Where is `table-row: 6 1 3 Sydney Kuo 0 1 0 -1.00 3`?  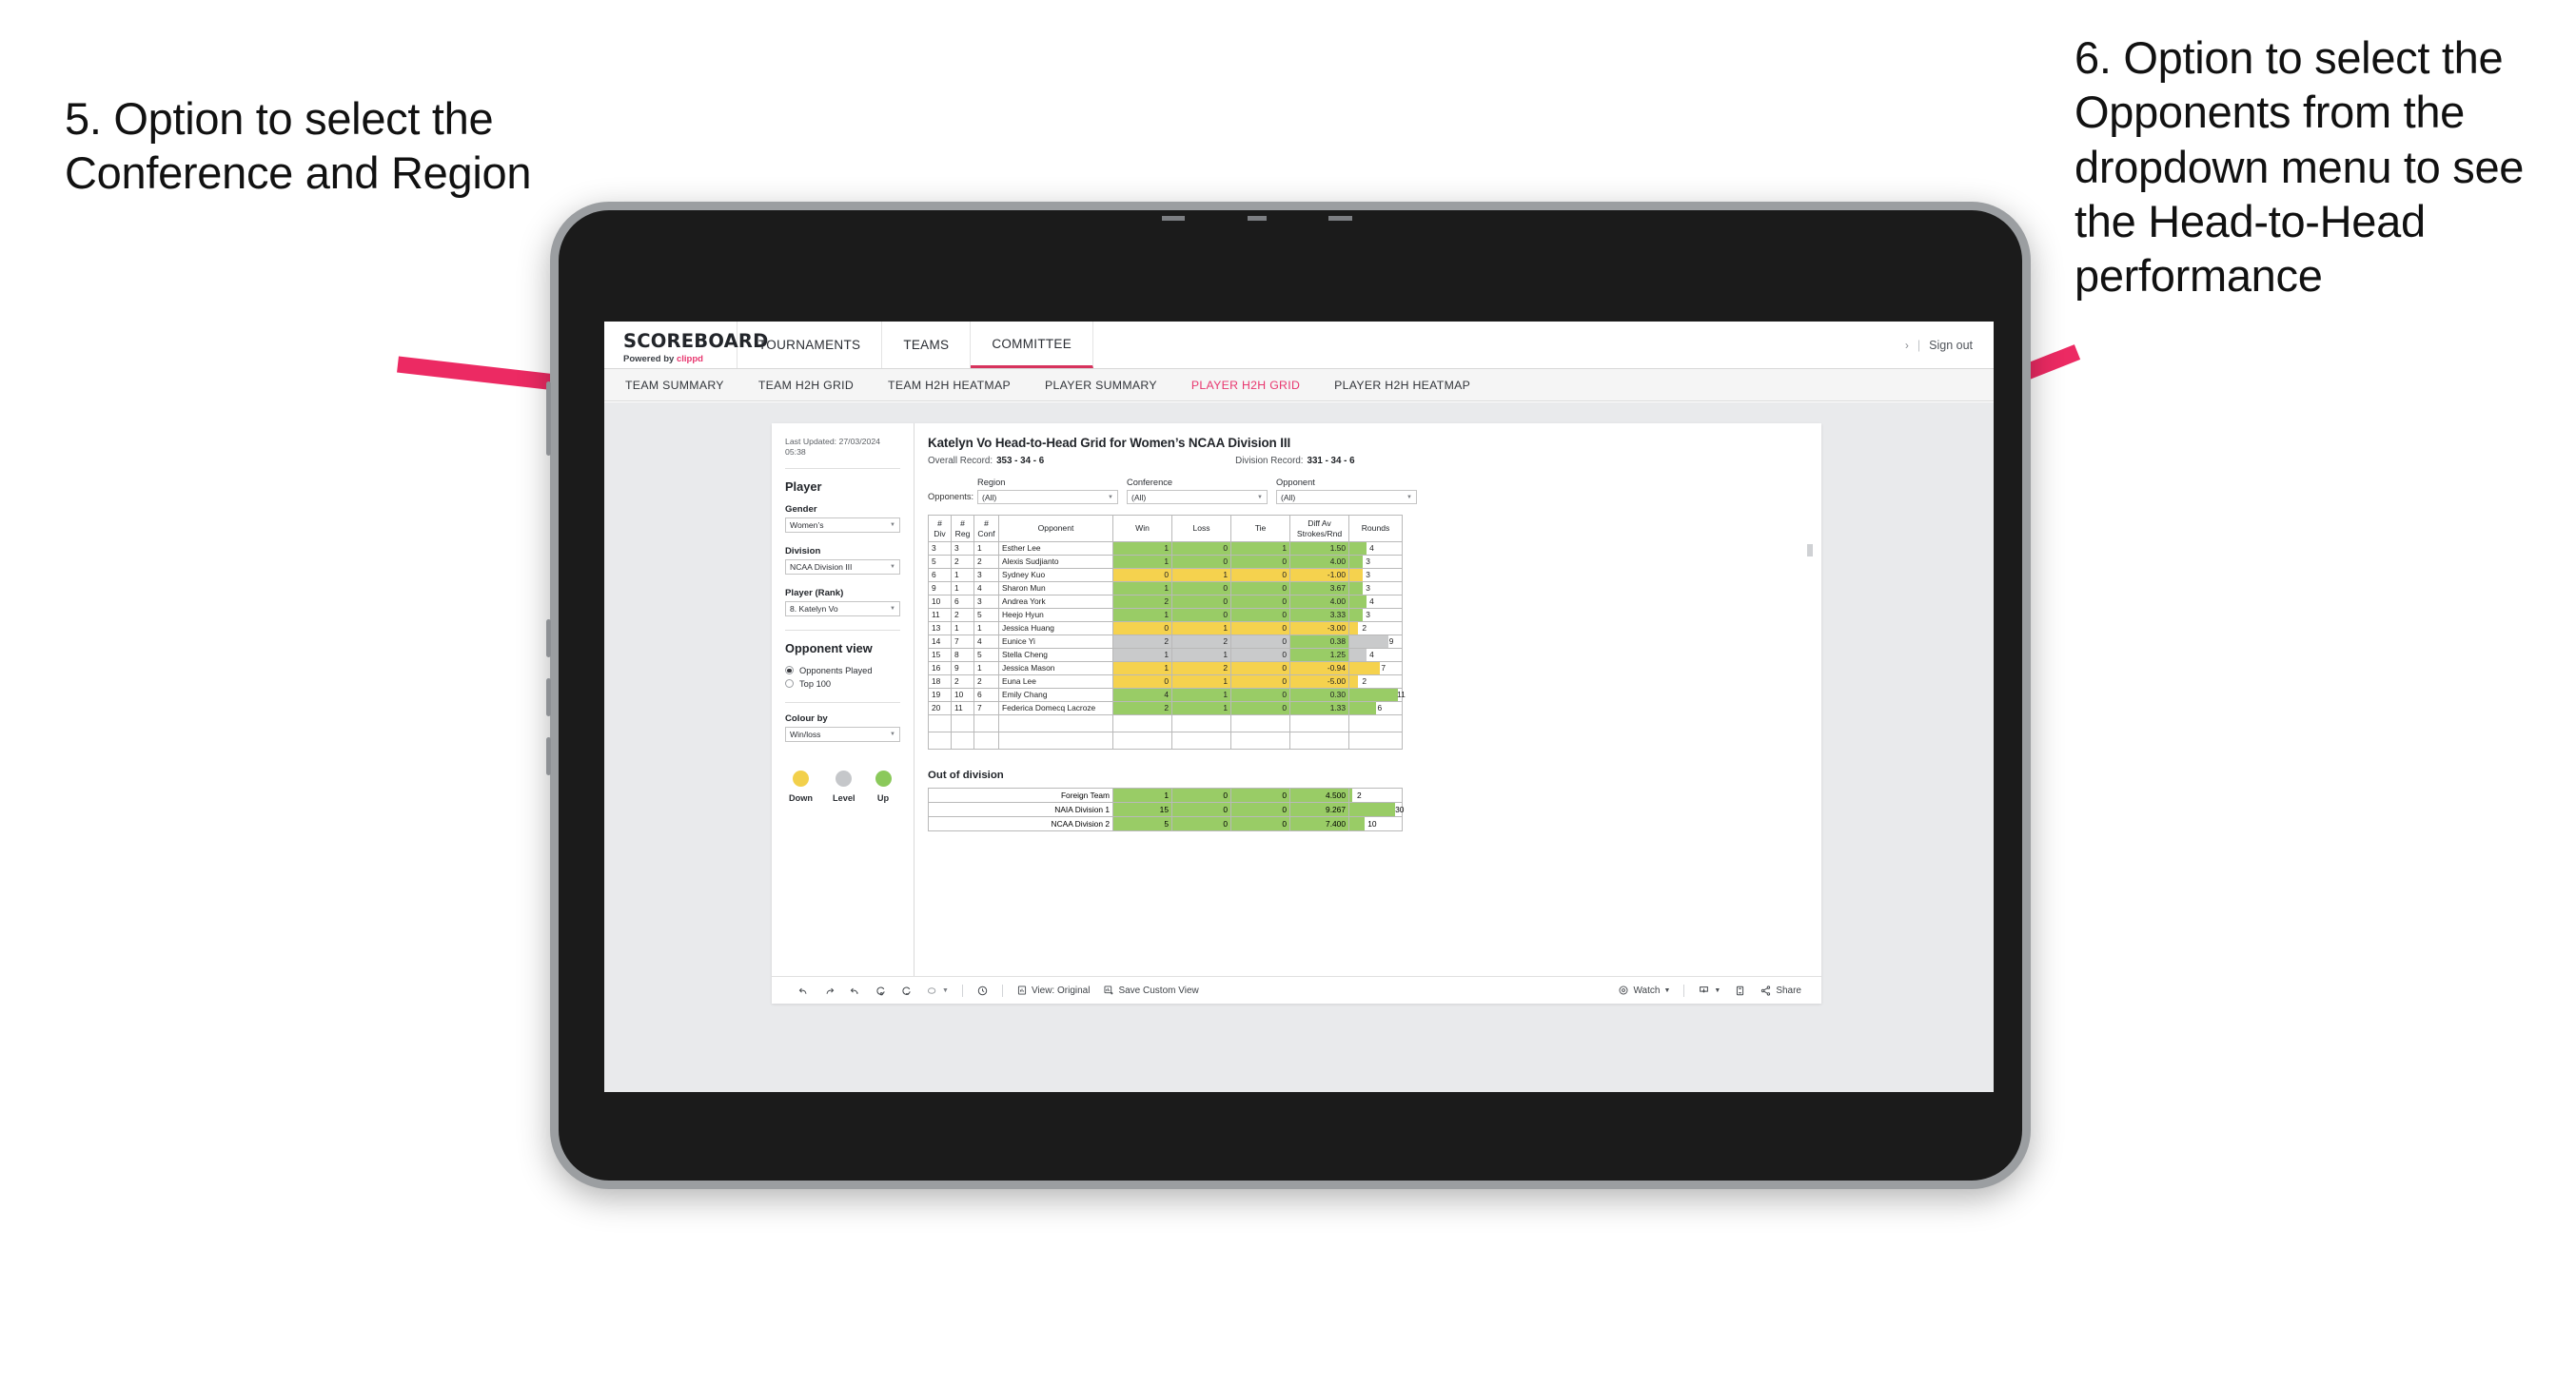 table-row: 6 1 3 Sydney Kuo 0 1 0 -1.00 3 is located at coordinates (1165, 575).